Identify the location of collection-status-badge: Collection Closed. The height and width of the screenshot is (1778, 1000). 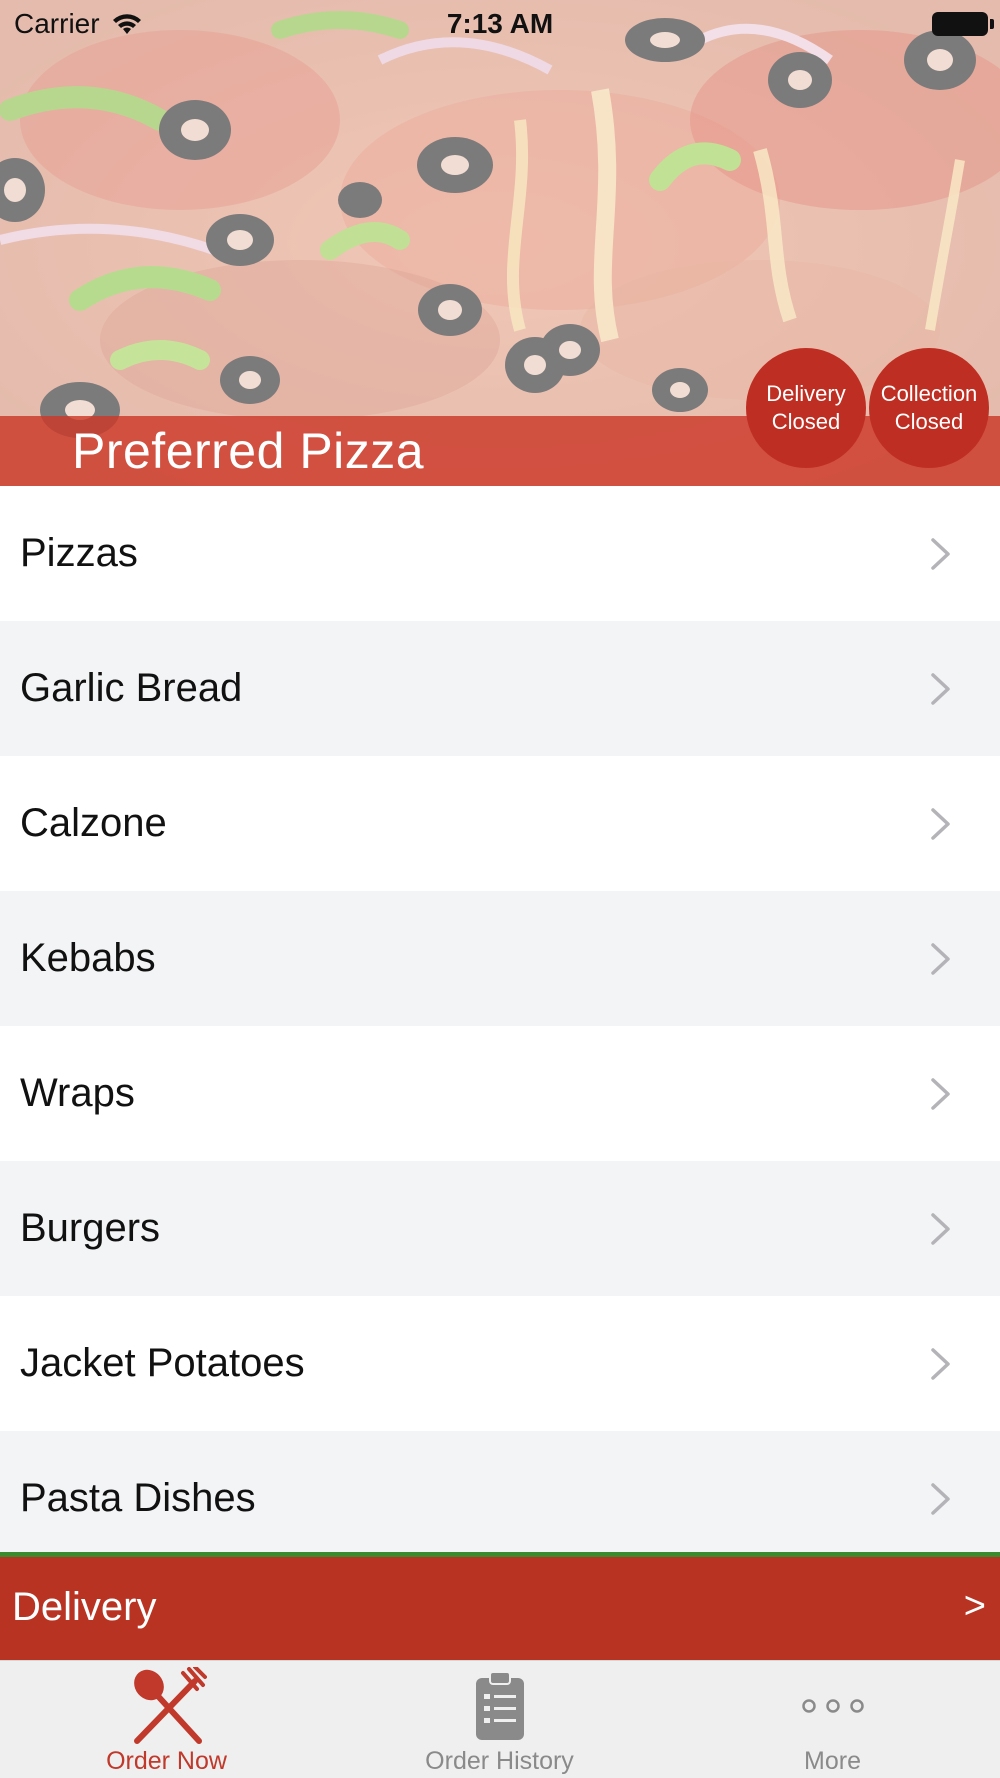
(929, 408).